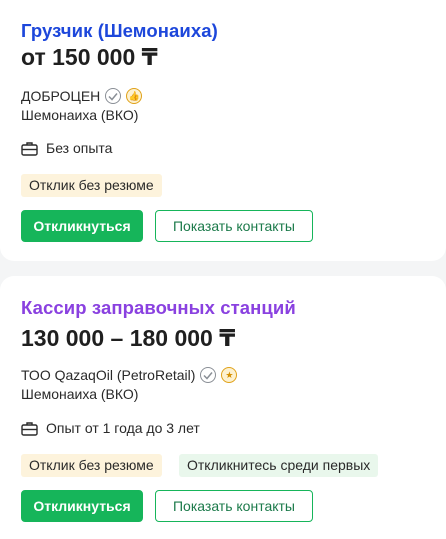  I want to click on experience-row: Опыт от 1 года до 3 лет, so click(110, 428).